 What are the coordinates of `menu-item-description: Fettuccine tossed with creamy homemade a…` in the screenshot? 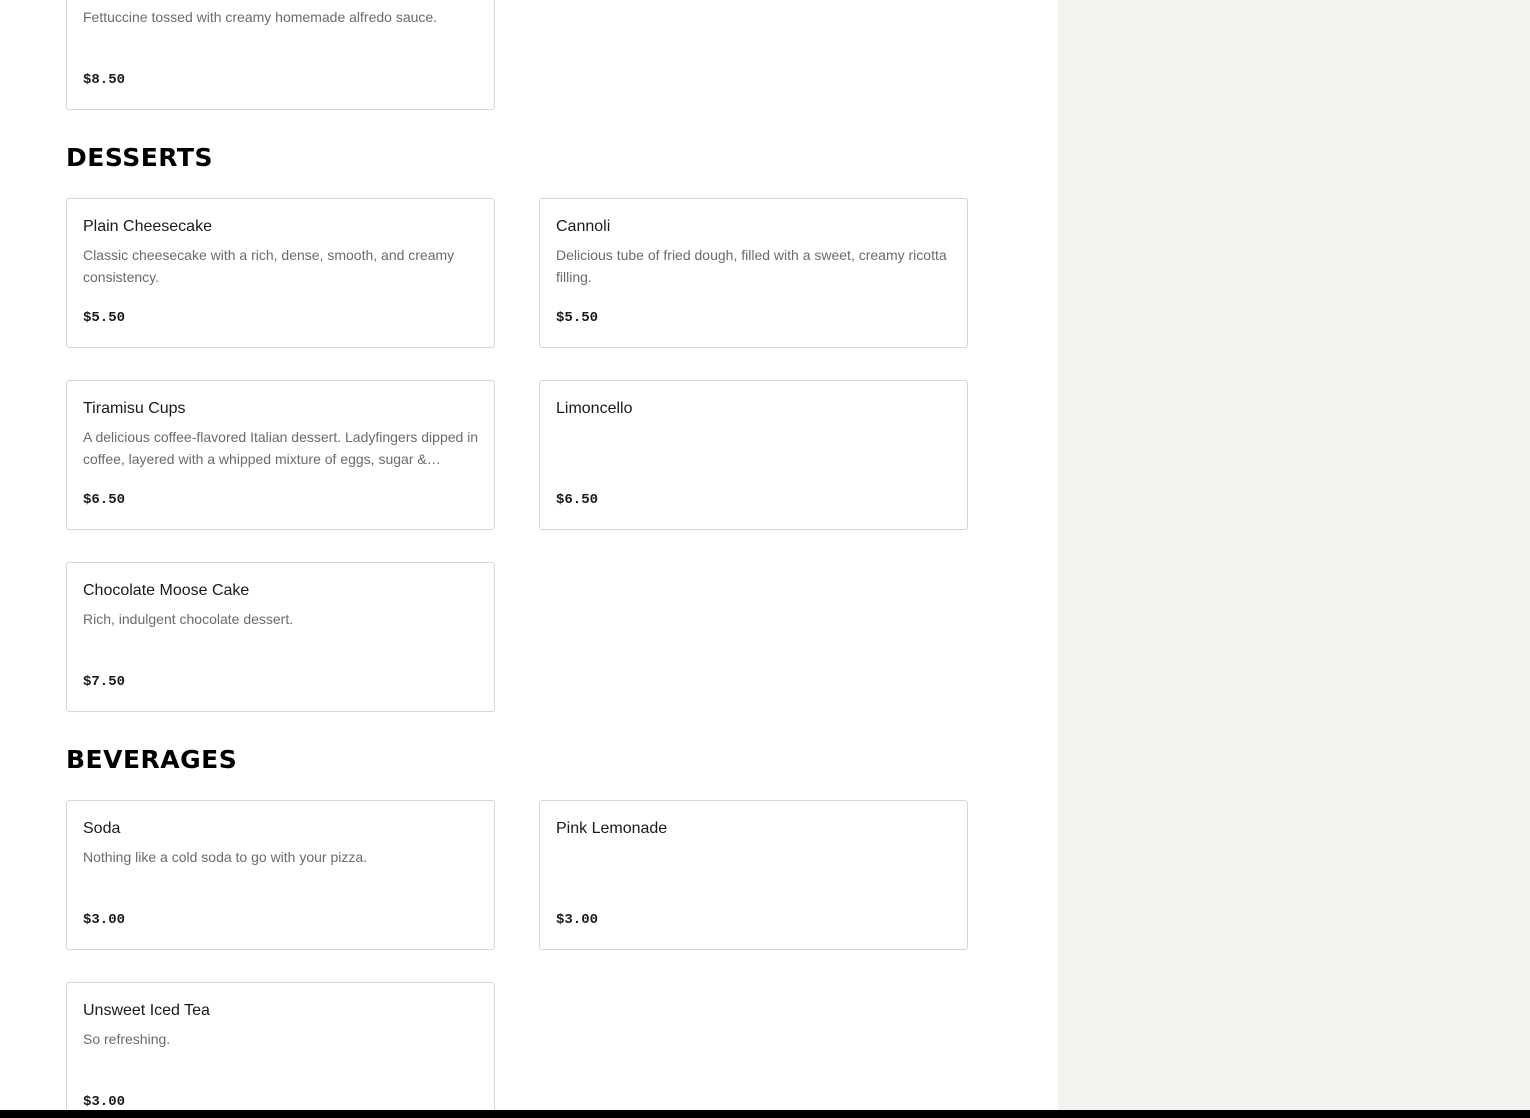 It's located at (260, 17).